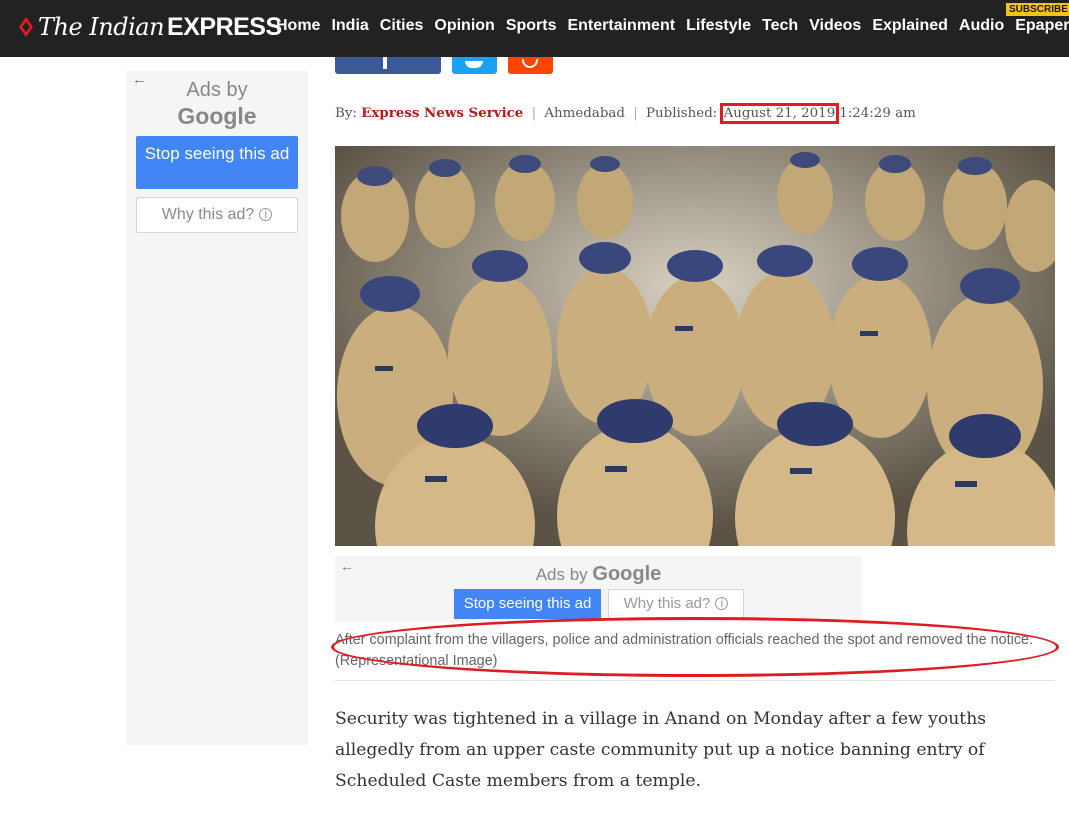  Describe the element at coordinates (208, 214) in the screenshot. I see `why-this-ad-label: Why this ad?` at that location.